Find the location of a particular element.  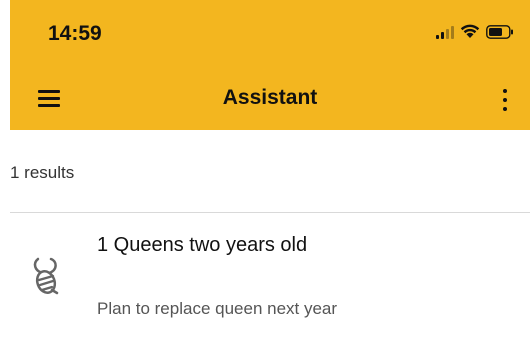

status-icons is located at coordinates (475, 31).